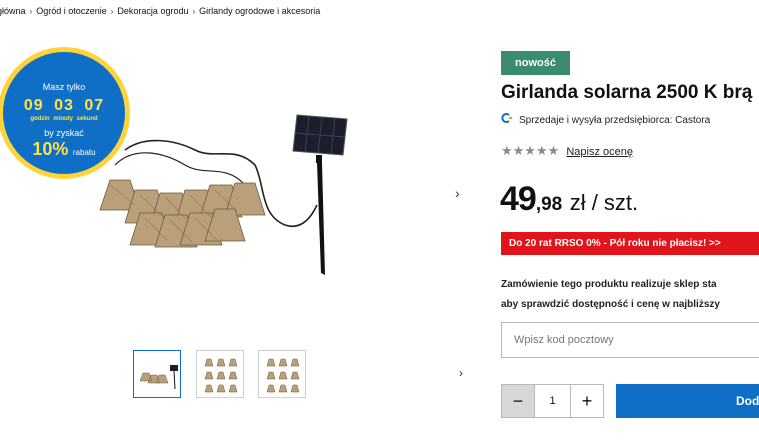 Image resolution: width=759 pixels, height=443 pixels. What do you see at coordinates (587, 401) in the screenshot?
I see `quantity-plus-button: +` at bounding box center [587, 401].